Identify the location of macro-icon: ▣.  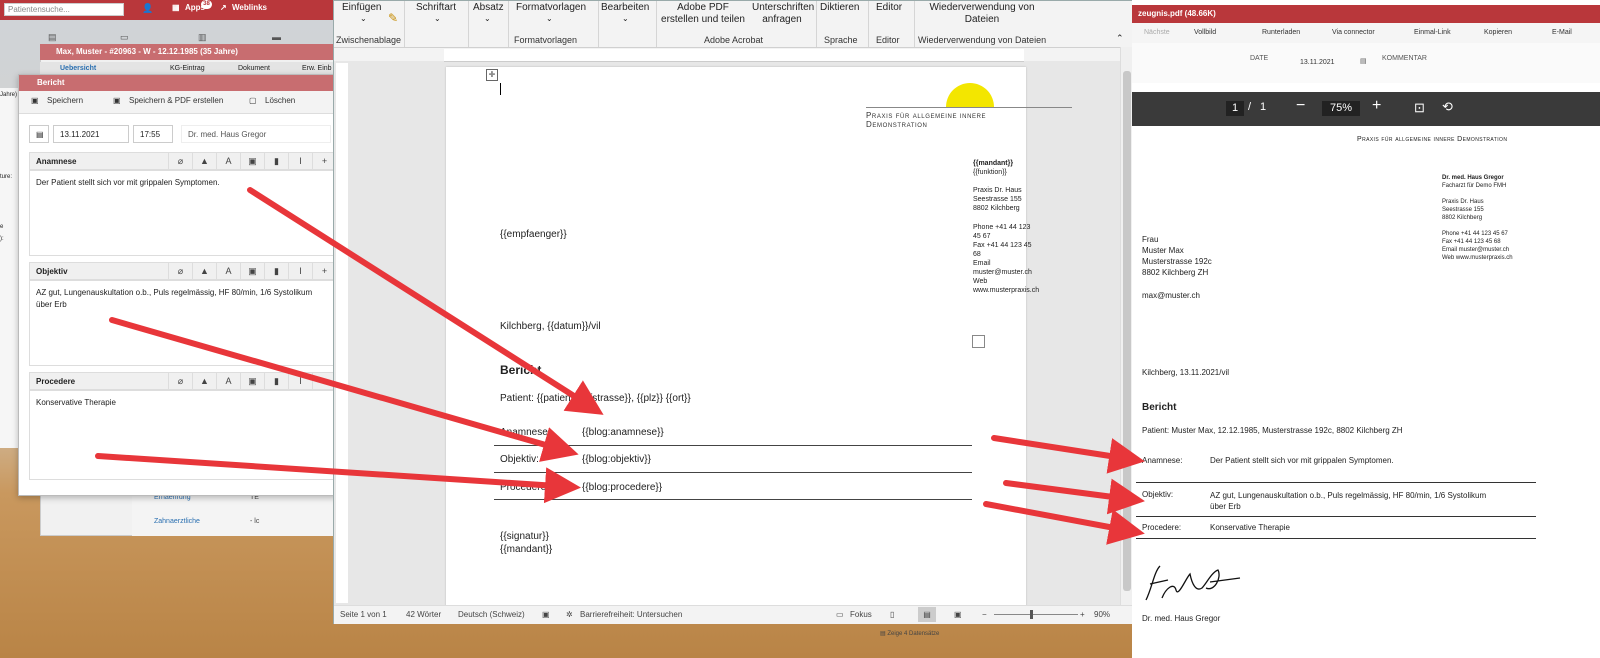
(546, 614).